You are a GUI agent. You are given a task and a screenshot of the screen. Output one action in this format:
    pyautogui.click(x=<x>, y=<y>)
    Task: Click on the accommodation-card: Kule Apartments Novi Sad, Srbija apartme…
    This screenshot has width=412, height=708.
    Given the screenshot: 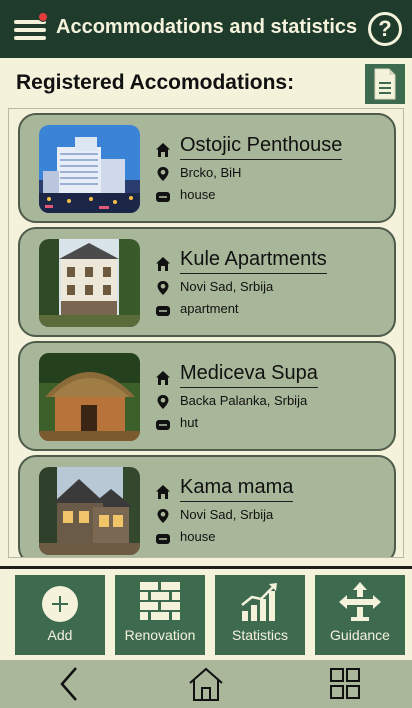 What is the action you would take?
    pyautogui.click(x=207, y=282)
    